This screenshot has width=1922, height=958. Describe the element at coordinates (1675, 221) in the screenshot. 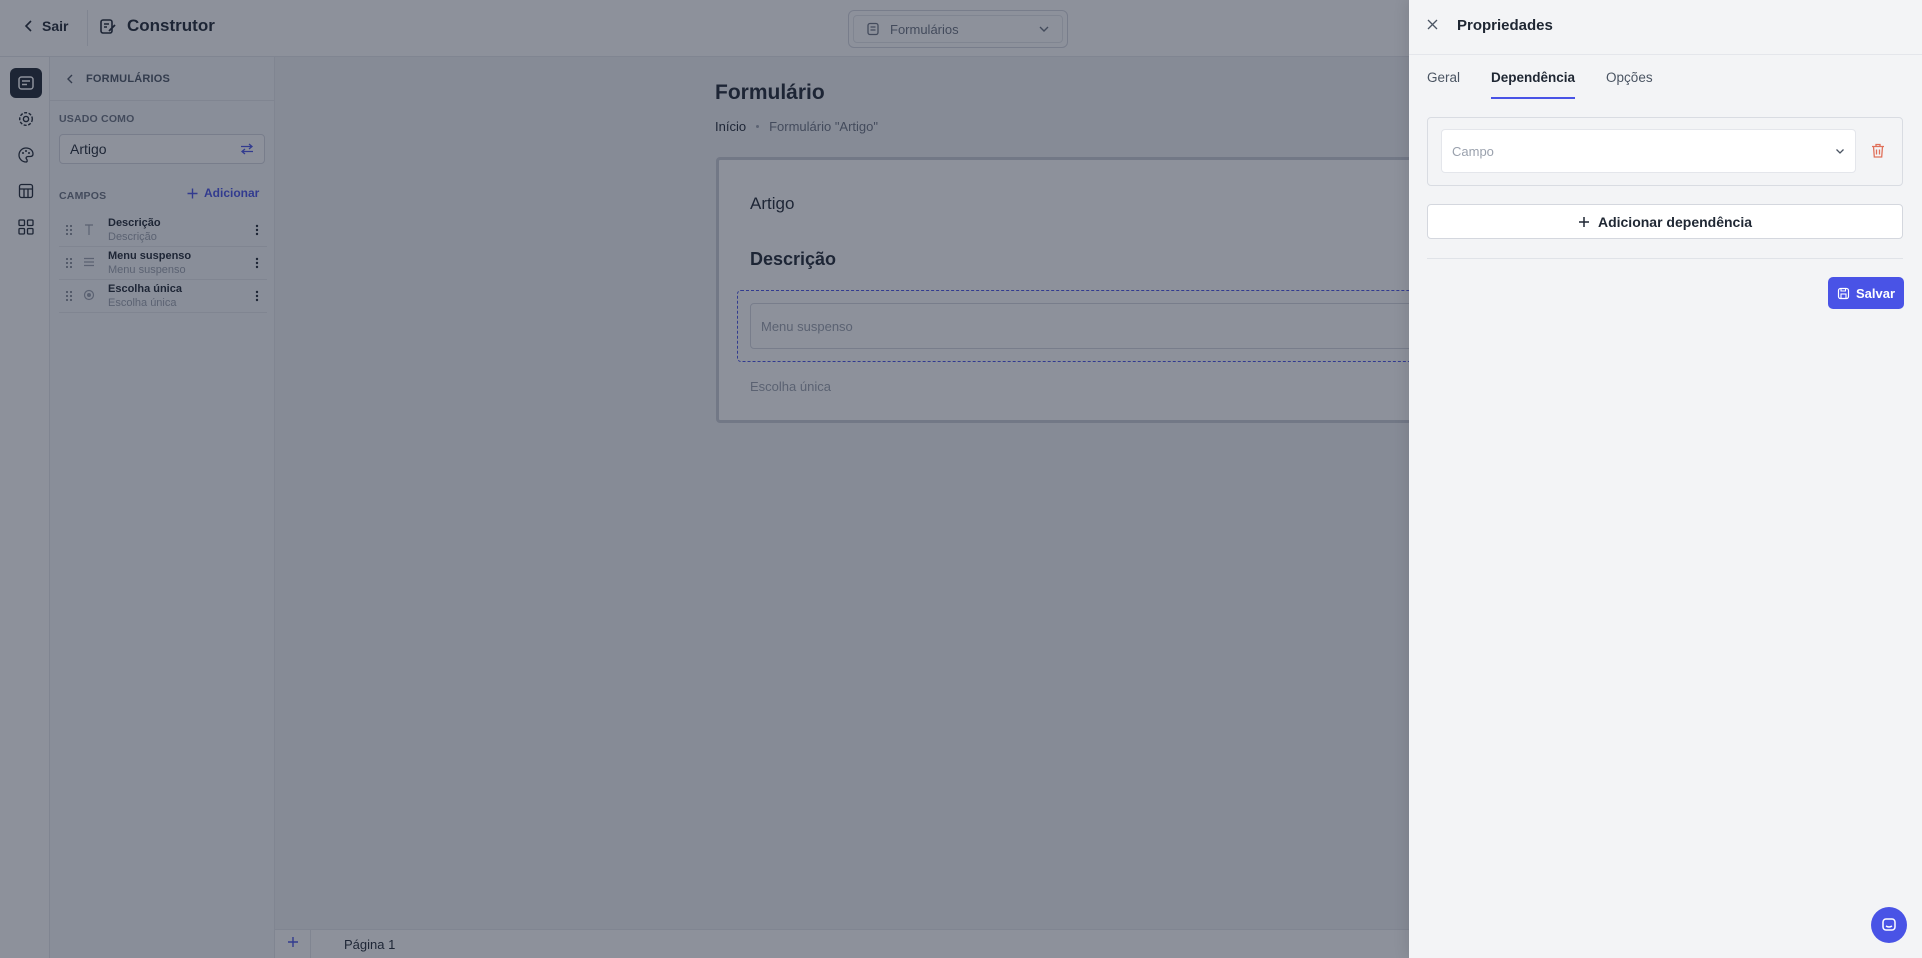

I see `add-dependency-label: Adicionar dependência` at that location.